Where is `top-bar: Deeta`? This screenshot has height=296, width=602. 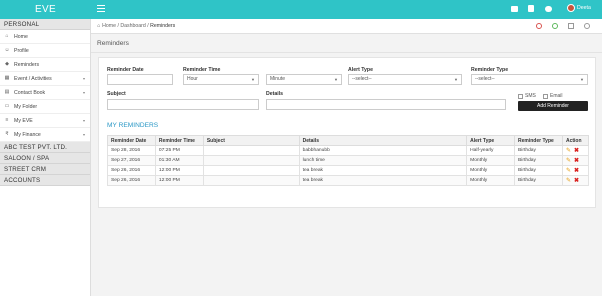
top-bar: Deeta is located at coordinates (346, 9).